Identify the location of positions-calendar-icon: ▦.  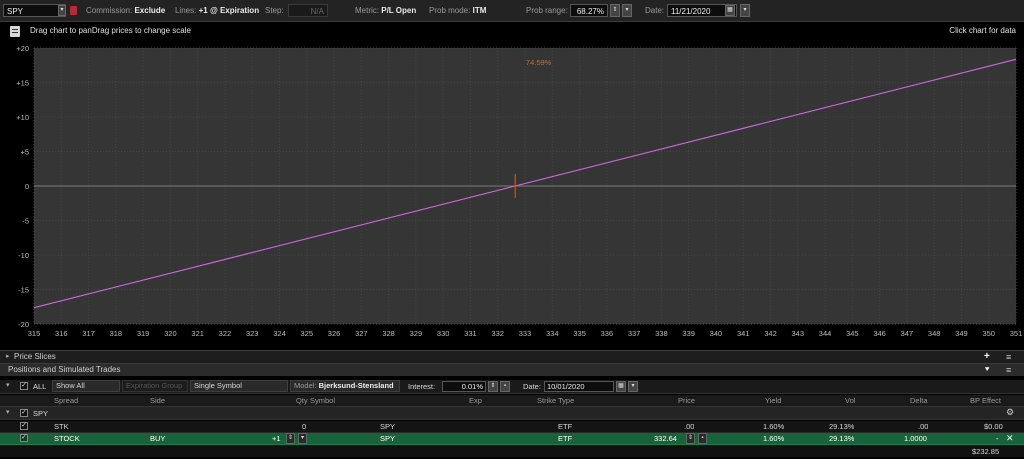
(621, 386).